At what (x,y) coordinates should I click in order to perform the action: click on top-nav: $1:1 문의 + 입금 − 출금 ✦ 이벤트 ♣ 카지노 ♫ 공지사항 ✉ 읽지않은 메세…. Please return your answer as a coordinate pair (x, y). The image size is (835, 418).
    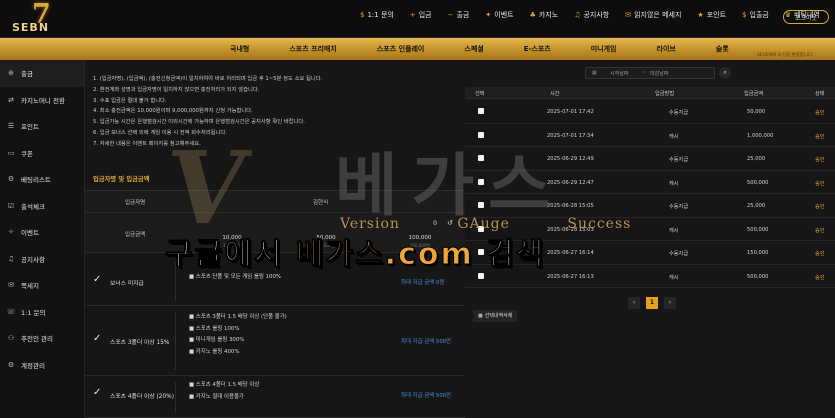
    Looking at the image, I should click on (597, 15).